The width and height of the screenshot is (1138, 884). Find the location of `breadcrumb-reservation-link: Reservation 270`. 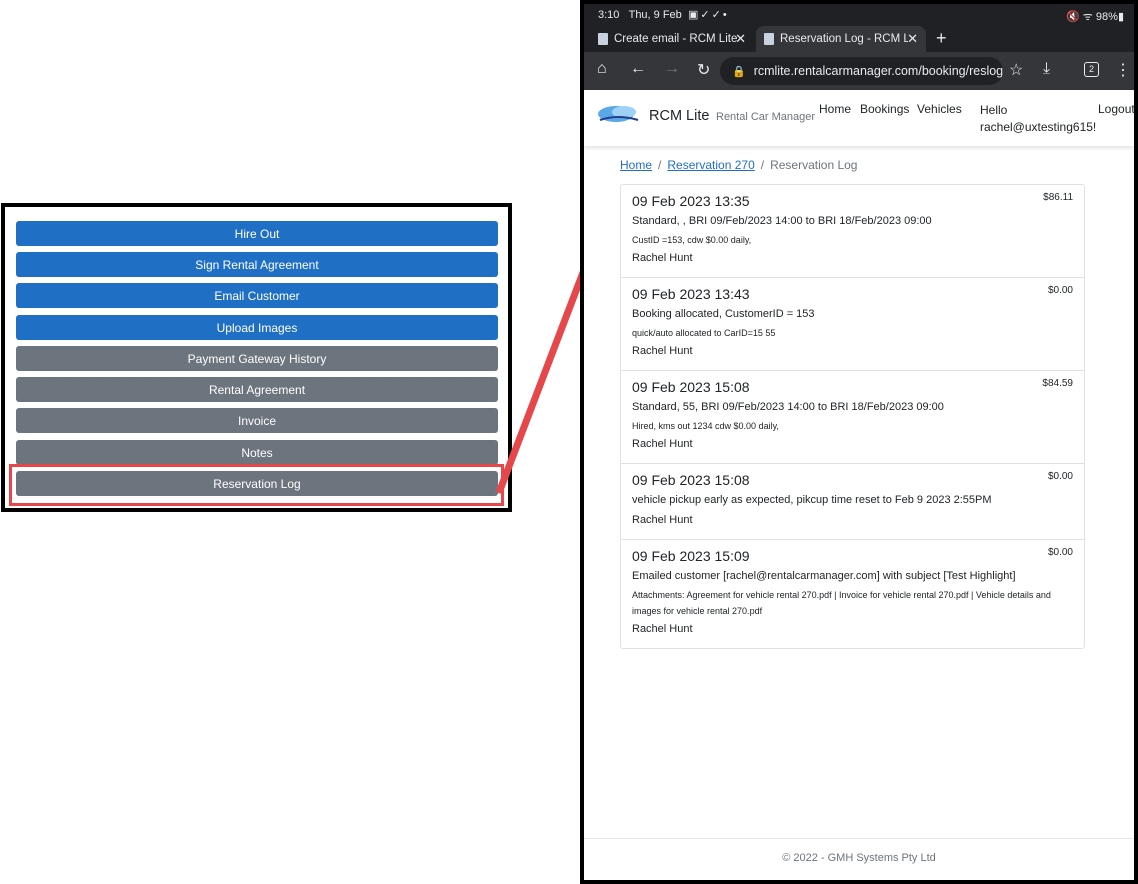

breadcrumb-reservation-link: Reservation 270 is located at coordinates (710, 165).